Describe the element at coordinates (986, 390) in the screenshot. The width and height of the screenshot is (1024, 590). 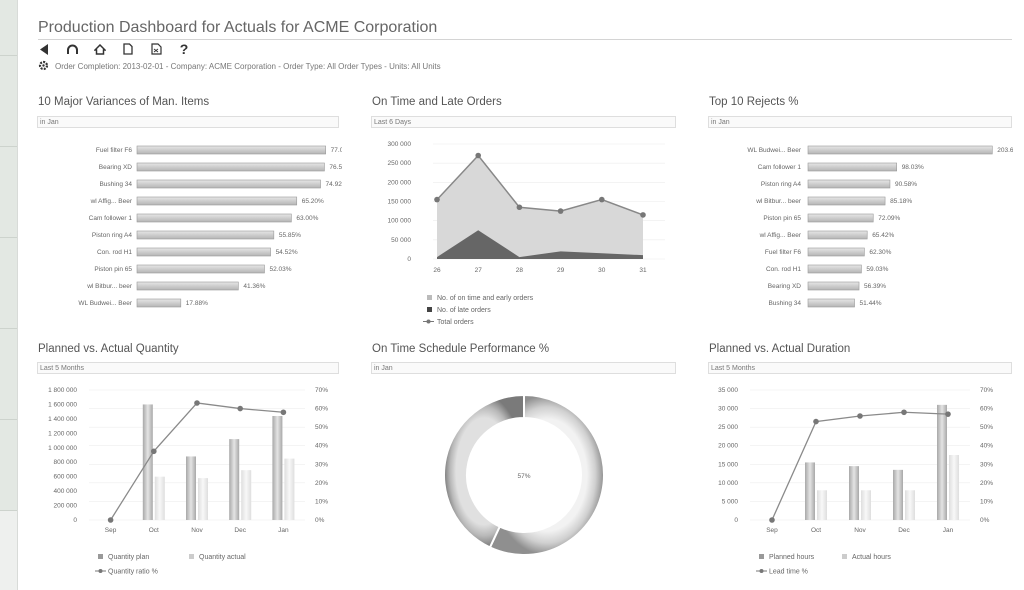
I see `y2-tick-label: 70%` at that location.